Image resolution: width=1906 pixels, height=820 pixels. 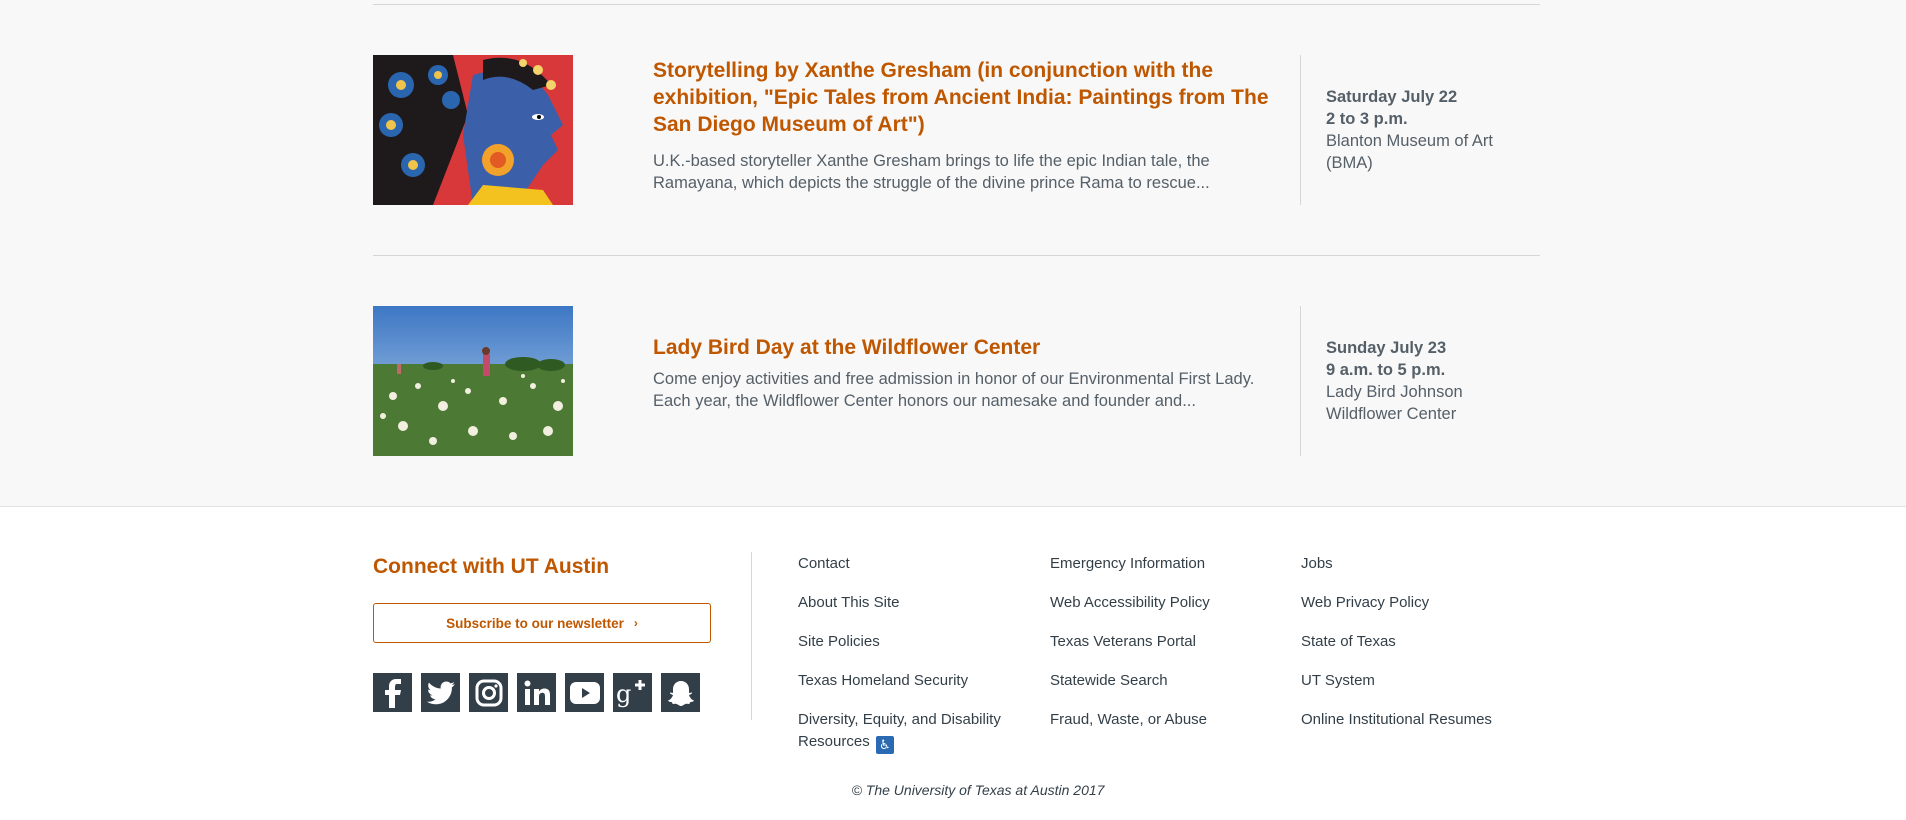 I want to click on event-time: 9 a.m. to 5 p.m., so click(x=1386, y=370).